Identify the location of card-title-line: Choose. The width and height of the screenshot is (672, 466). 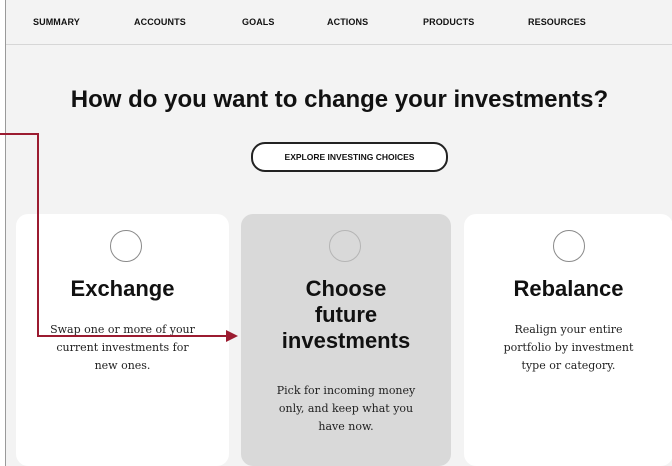
(346, 288).